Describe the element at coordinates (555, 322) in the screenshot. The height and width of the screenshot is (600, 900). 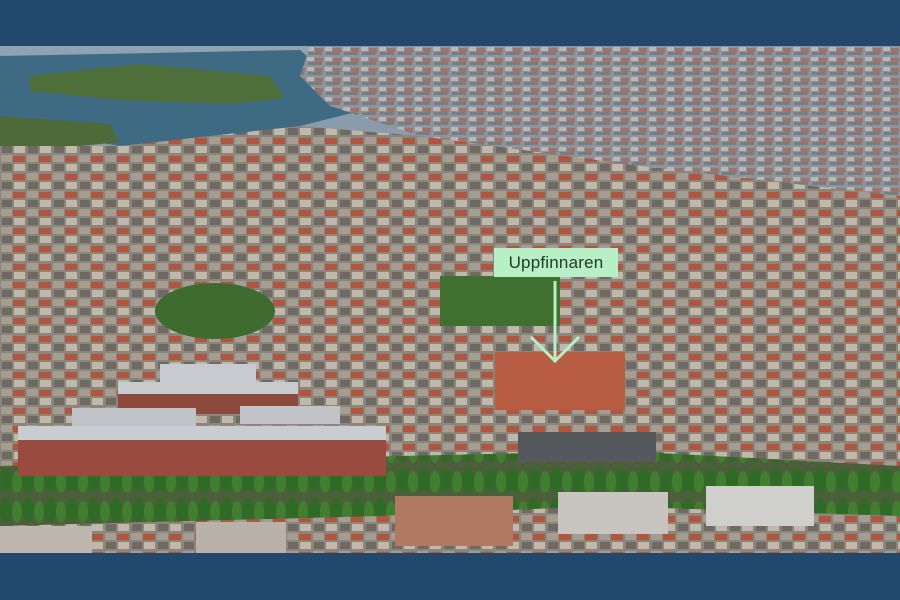
I see `down-arrow-icon` at that location.